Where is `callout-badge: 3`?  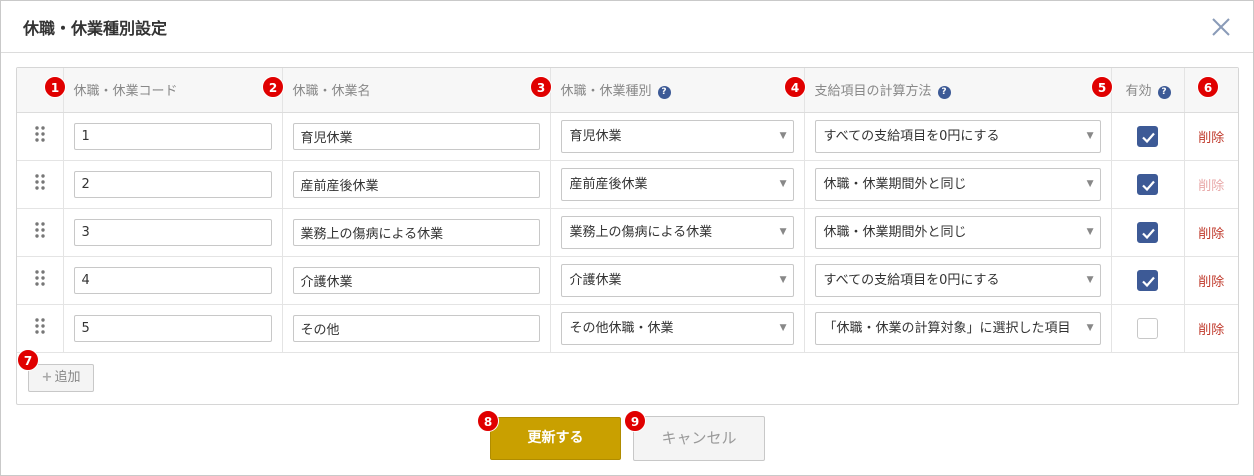 callout-badge: 3 is located at coordinates (541, 87).